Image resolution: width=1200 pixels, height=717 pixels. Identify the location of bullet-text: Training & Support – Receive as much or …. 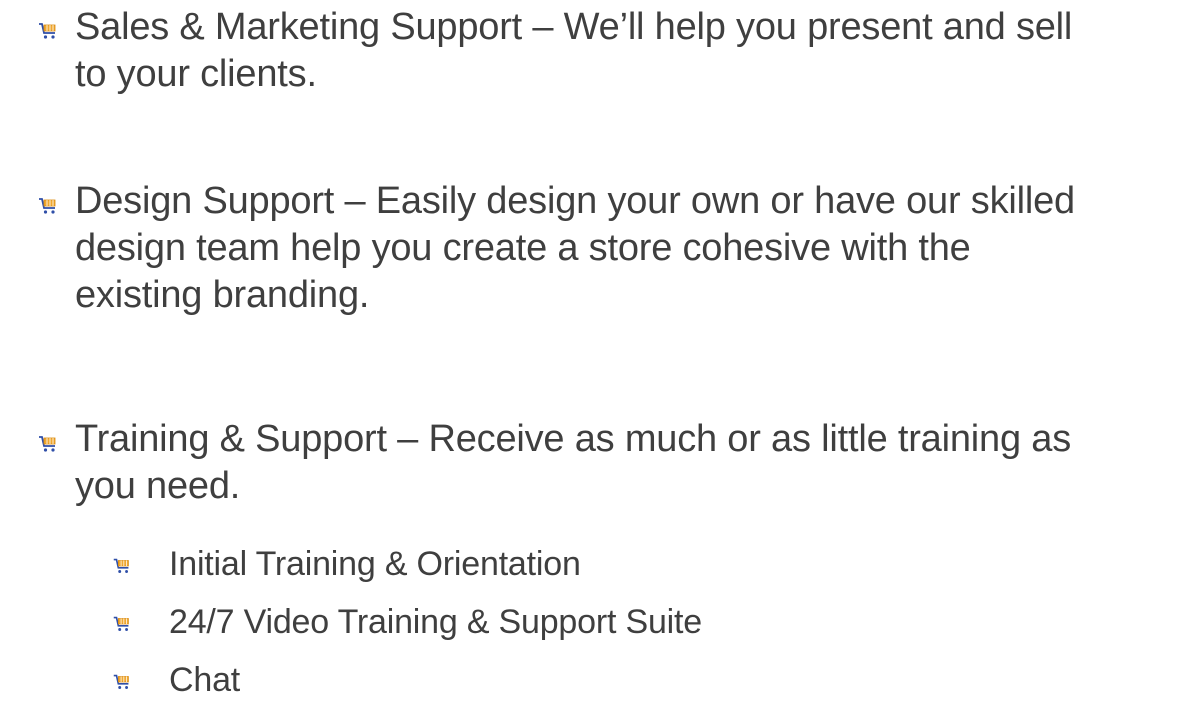
(573, 463).